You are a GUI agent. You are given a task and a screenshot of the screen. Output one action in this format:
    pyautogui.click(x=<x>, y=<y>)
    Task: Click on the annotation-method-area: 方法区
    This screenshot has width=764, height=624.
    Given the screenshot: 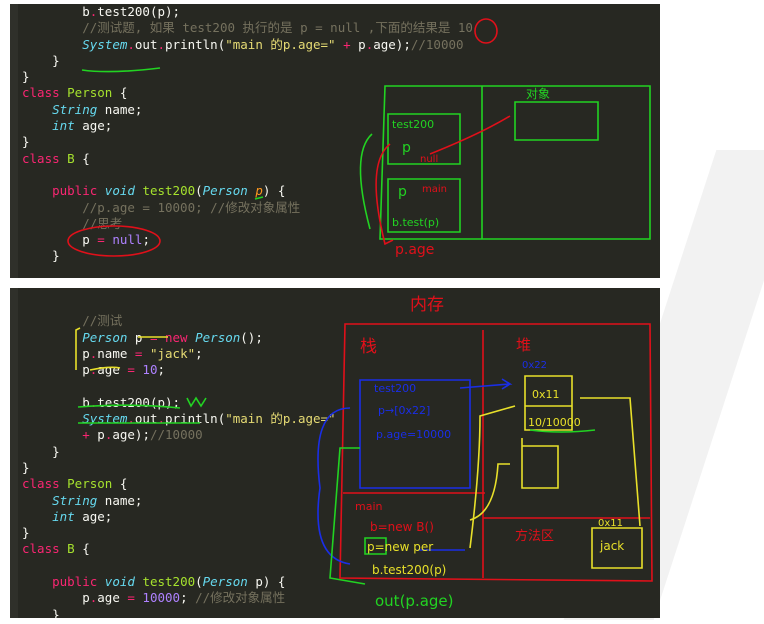 What is the action you would take?
    pyautogui.click(x=534, y=536)
    